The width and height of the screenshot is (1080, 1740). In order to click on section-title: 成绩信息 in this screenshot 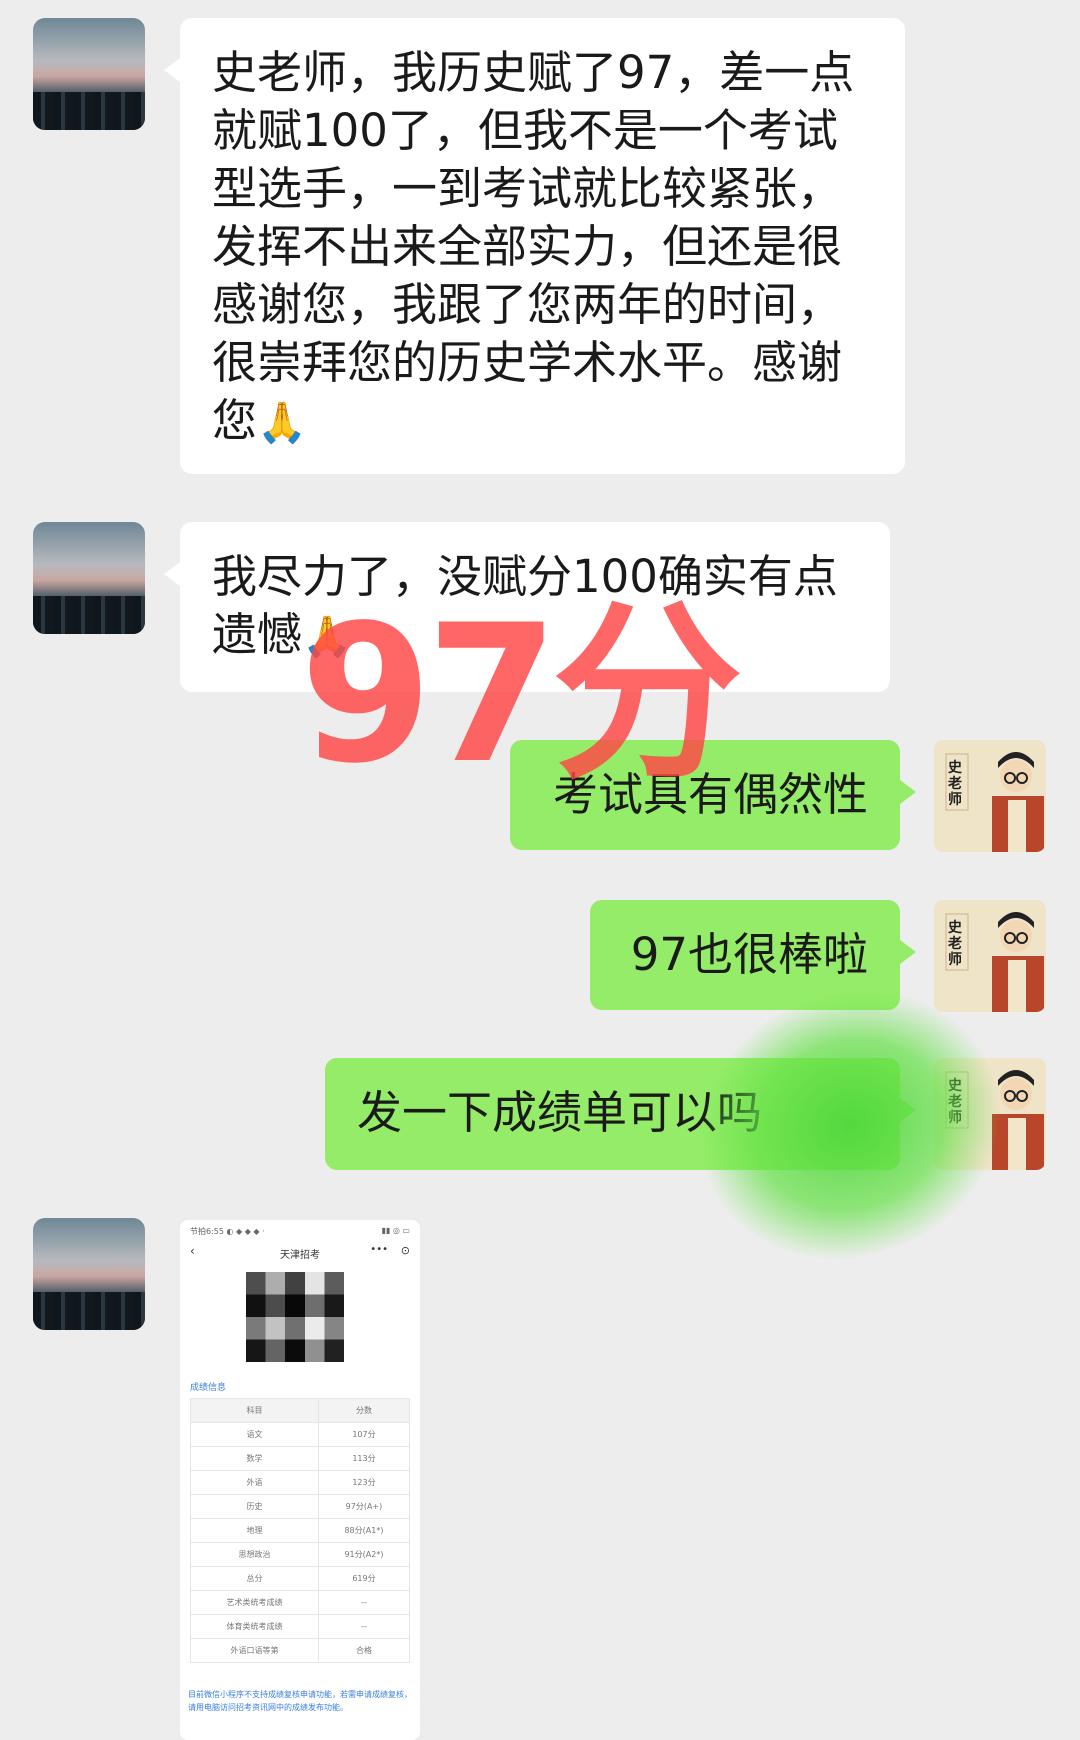, I will do `click(208, 1388)`.